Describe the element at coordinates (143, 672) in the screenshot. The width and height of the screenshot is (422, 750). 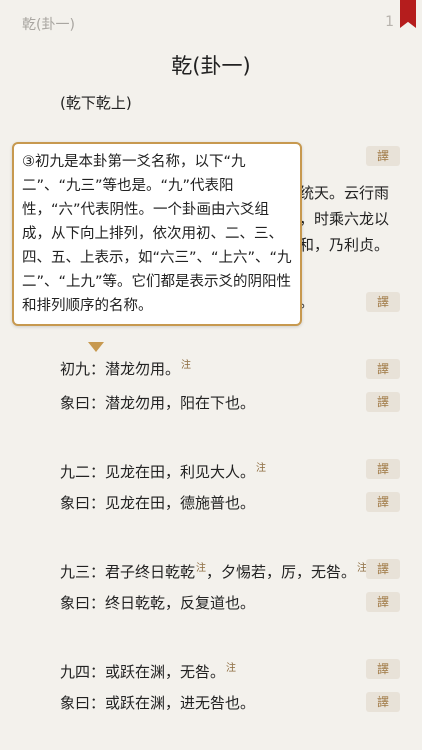
I see `line-text: 九四：或跃在渊，无咎。` at that location.